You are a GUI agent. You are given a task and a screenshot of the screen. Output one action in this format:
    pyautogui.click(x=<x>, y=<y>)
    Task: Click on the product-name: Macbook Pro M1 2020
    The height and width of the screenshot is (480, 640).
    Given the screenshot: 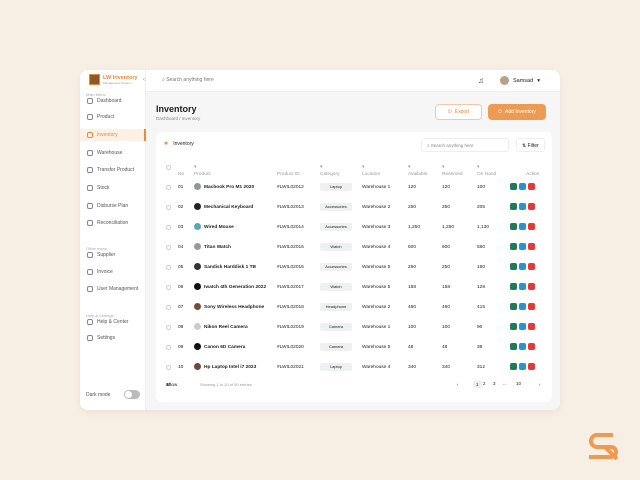 What is the action you would take?
    pyautogui.click(x=229, y=187)
    